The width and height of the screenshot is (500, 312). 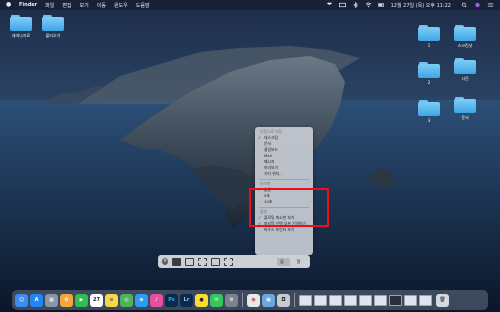 What do you see at coordinates (464, 5) in the screenshot?
I see `search-icon` at bounding box center [464, 5].